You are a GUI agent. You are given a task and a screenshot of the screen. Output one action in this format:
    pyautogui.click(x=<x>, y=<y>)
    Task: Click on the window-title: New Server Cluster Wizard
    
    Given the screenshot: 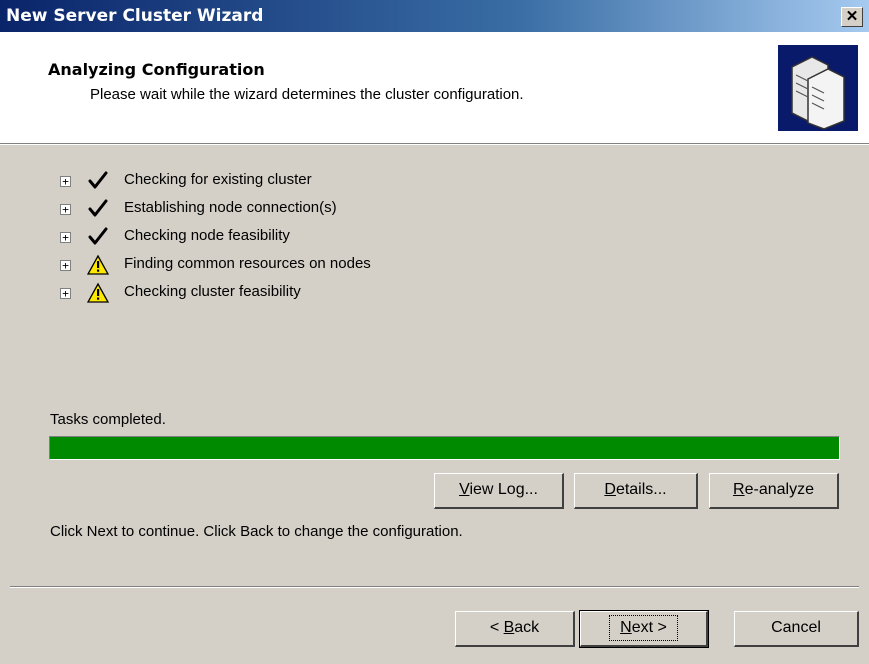 What is the action you would take?
    pyautogui.click(x=135, y=16)
    